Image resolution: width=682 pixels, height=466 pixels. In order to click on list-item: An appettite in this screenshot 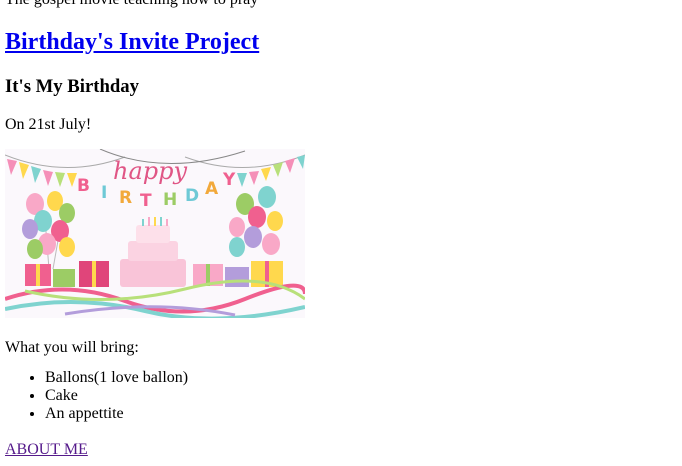, I will do `click(360, 414)`.